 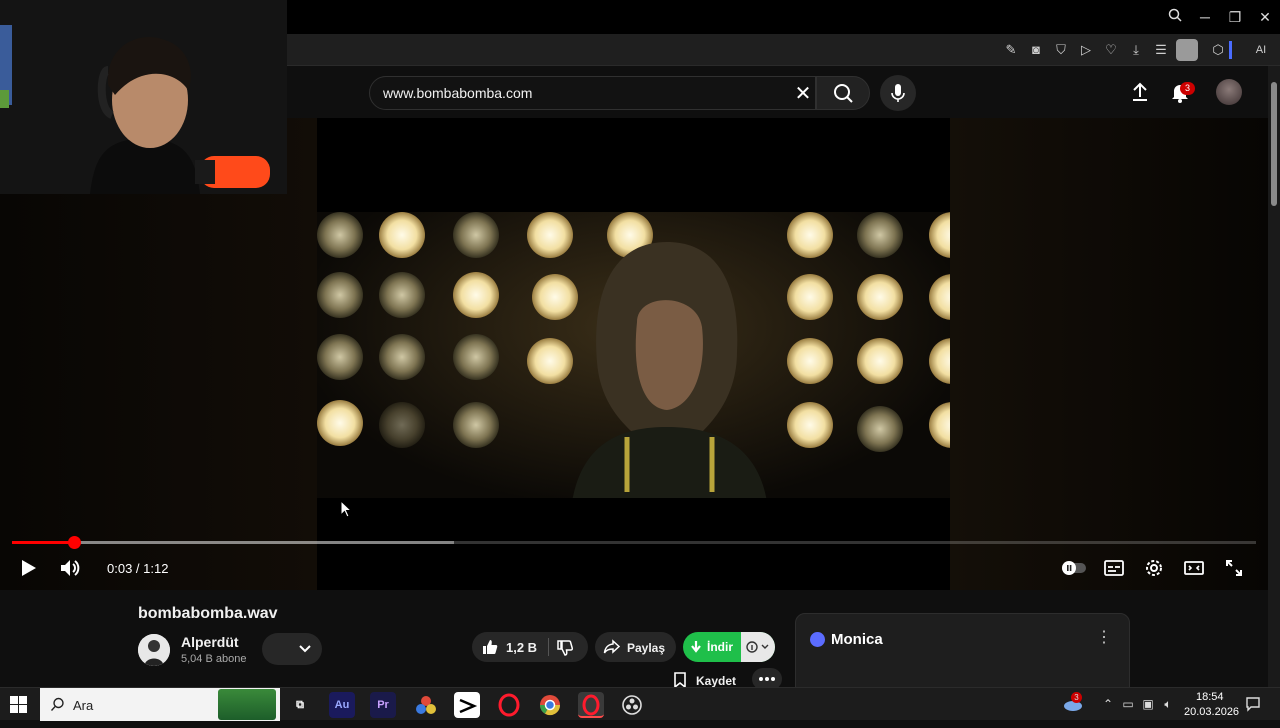 I want to click on monica-logo-icon, so click(x=817, y=639).